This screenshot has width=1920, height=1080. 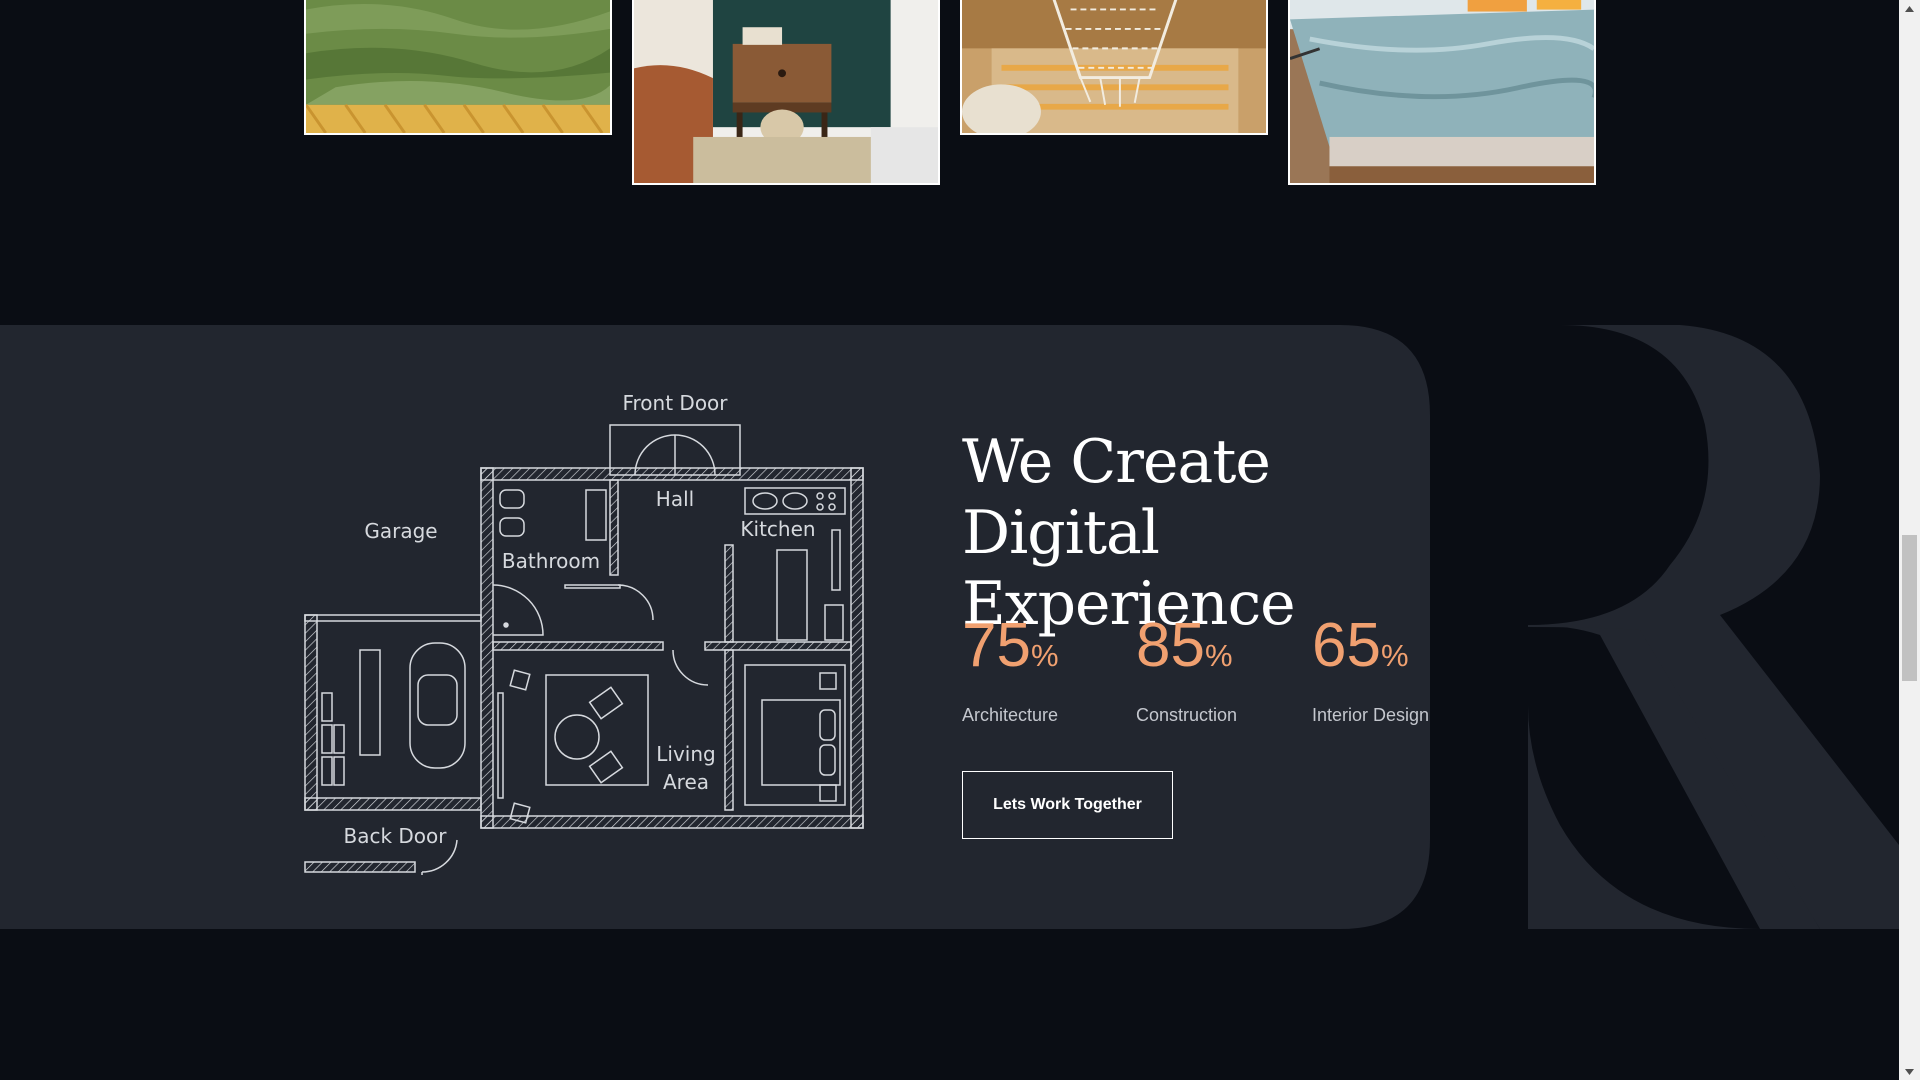 I want to click on plan-label-hall: Hall, so click(x=675, y=499).